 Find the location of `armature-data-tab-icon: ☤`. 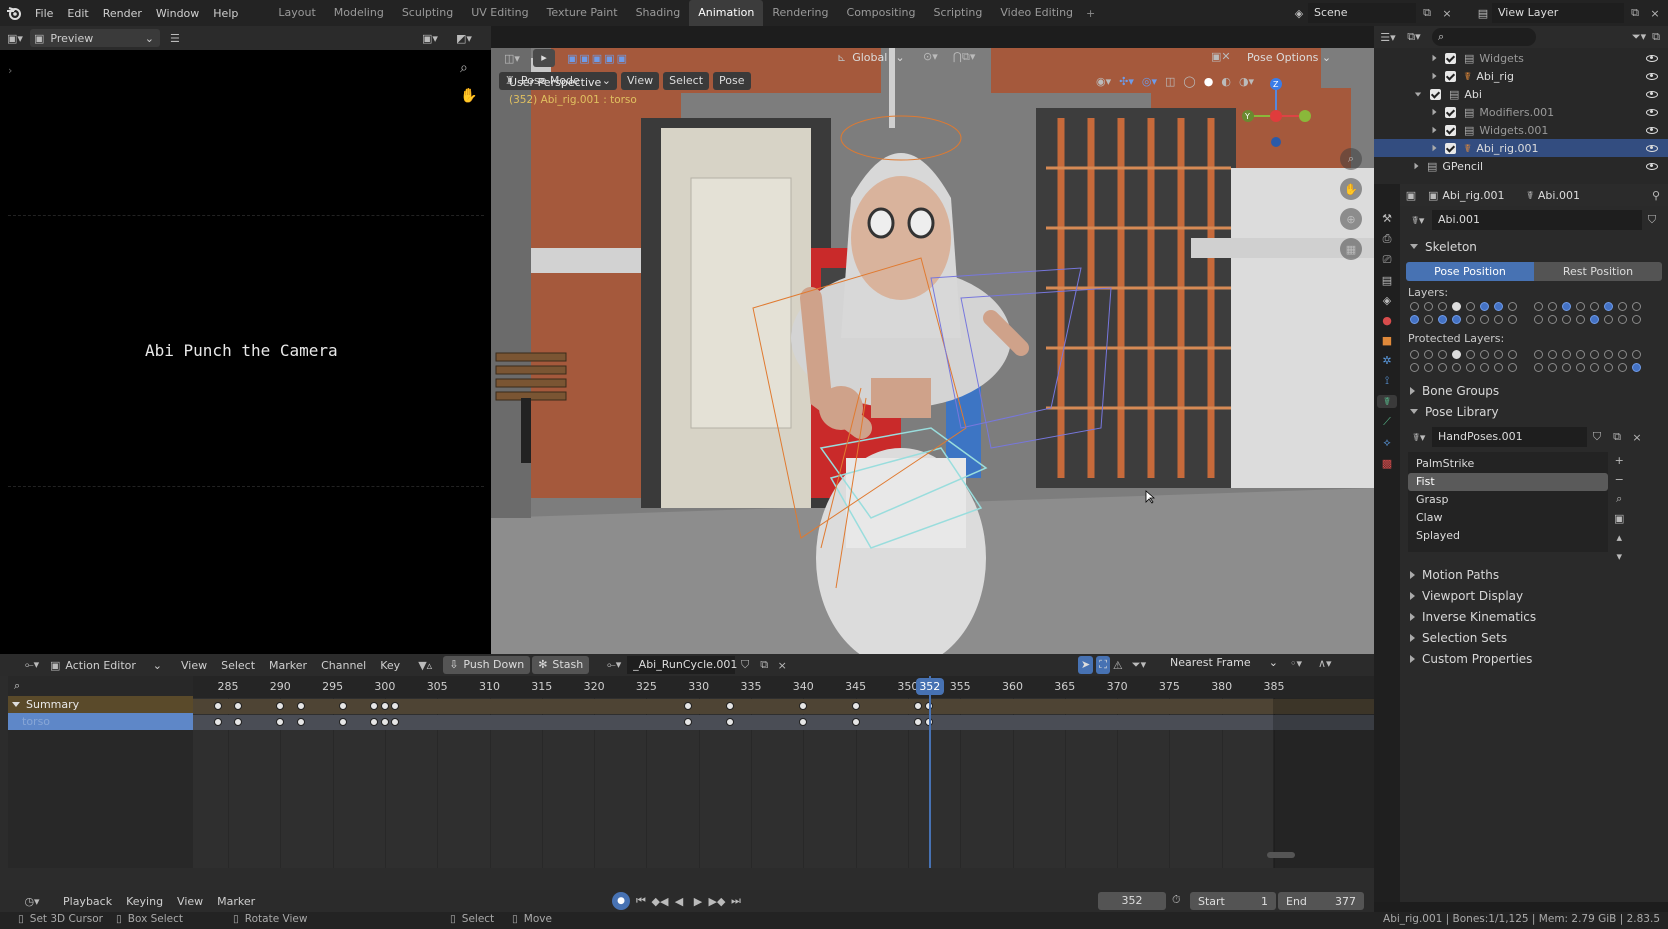

armature-data-tab-icon: ☤ is located at coordinates (1387, 401).